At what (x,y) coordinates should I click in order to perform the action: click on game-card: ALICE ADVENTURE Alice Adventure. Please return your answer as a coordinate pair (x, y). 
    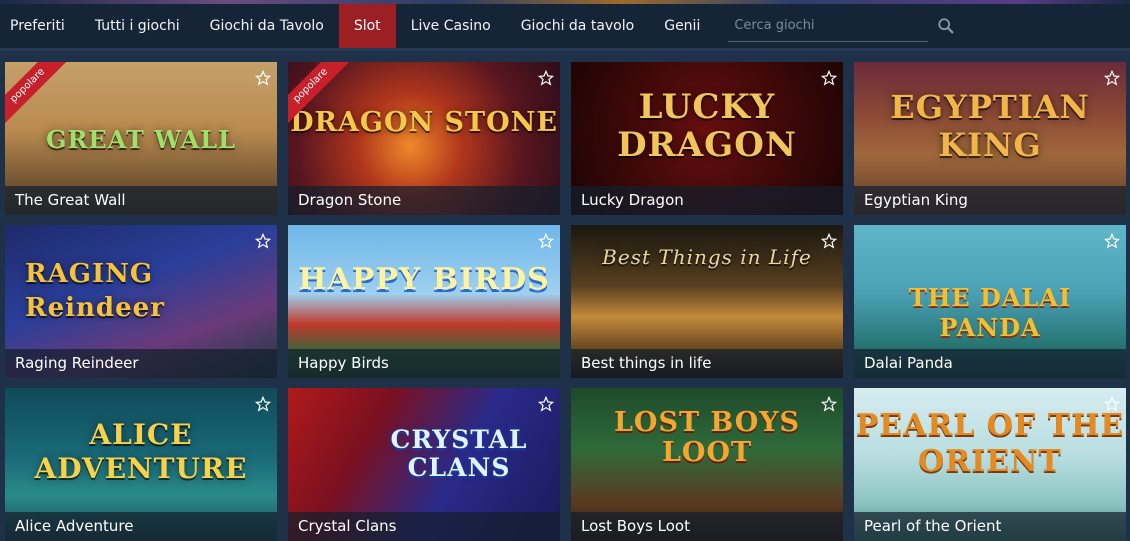
    Looking at the image, I should click on (141, 464).